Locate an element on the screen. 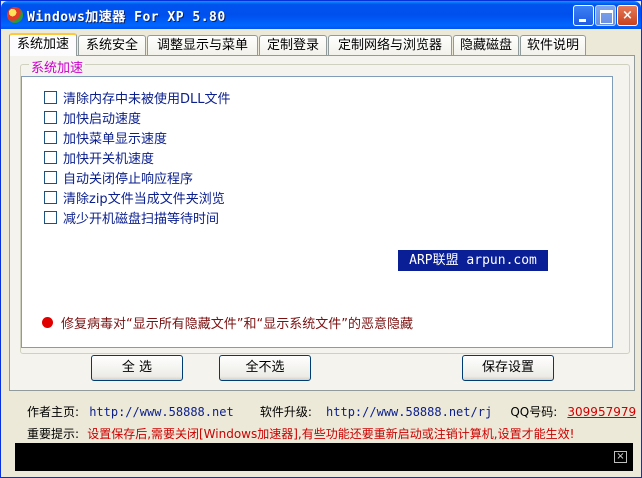 Image resolution: width=642 pixels, height=478 pixels. option-auto-kill-hung: 自动关闭停止响应程序 is located at coordinates (119, 177).